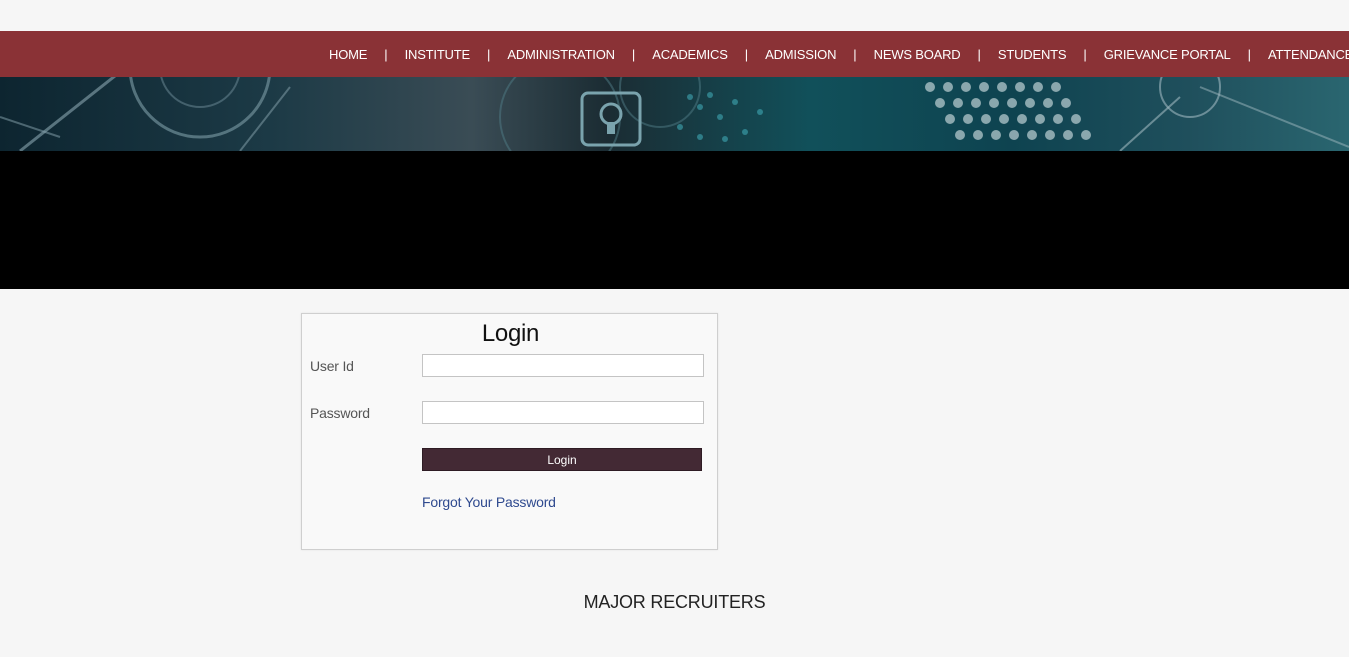 This screenshot has height=657, width=1349. What do you see at coordinates (510, 333) in the screenshot?
I see `login-title: Login` at bounding box center [510, 333].